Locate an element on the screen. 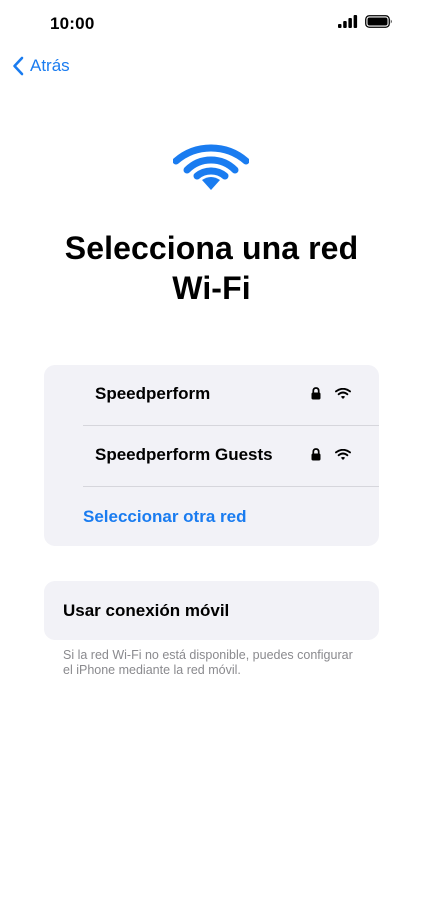 Image resolution: width=423 pixels, height=915 pixels. use-cellular-label: Usar conexión móvil is located at coordinates (146, 610).